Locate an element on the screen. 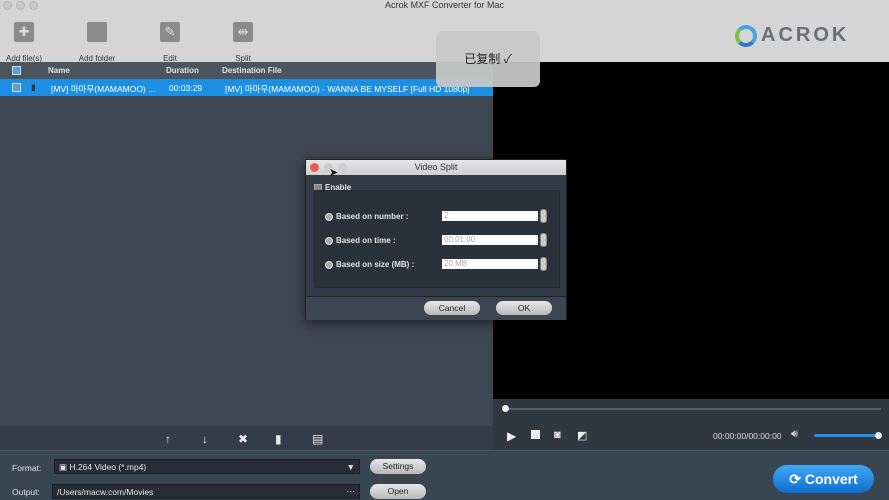  dialog-titlebar: Video Split is located at coordinates (436, 167).